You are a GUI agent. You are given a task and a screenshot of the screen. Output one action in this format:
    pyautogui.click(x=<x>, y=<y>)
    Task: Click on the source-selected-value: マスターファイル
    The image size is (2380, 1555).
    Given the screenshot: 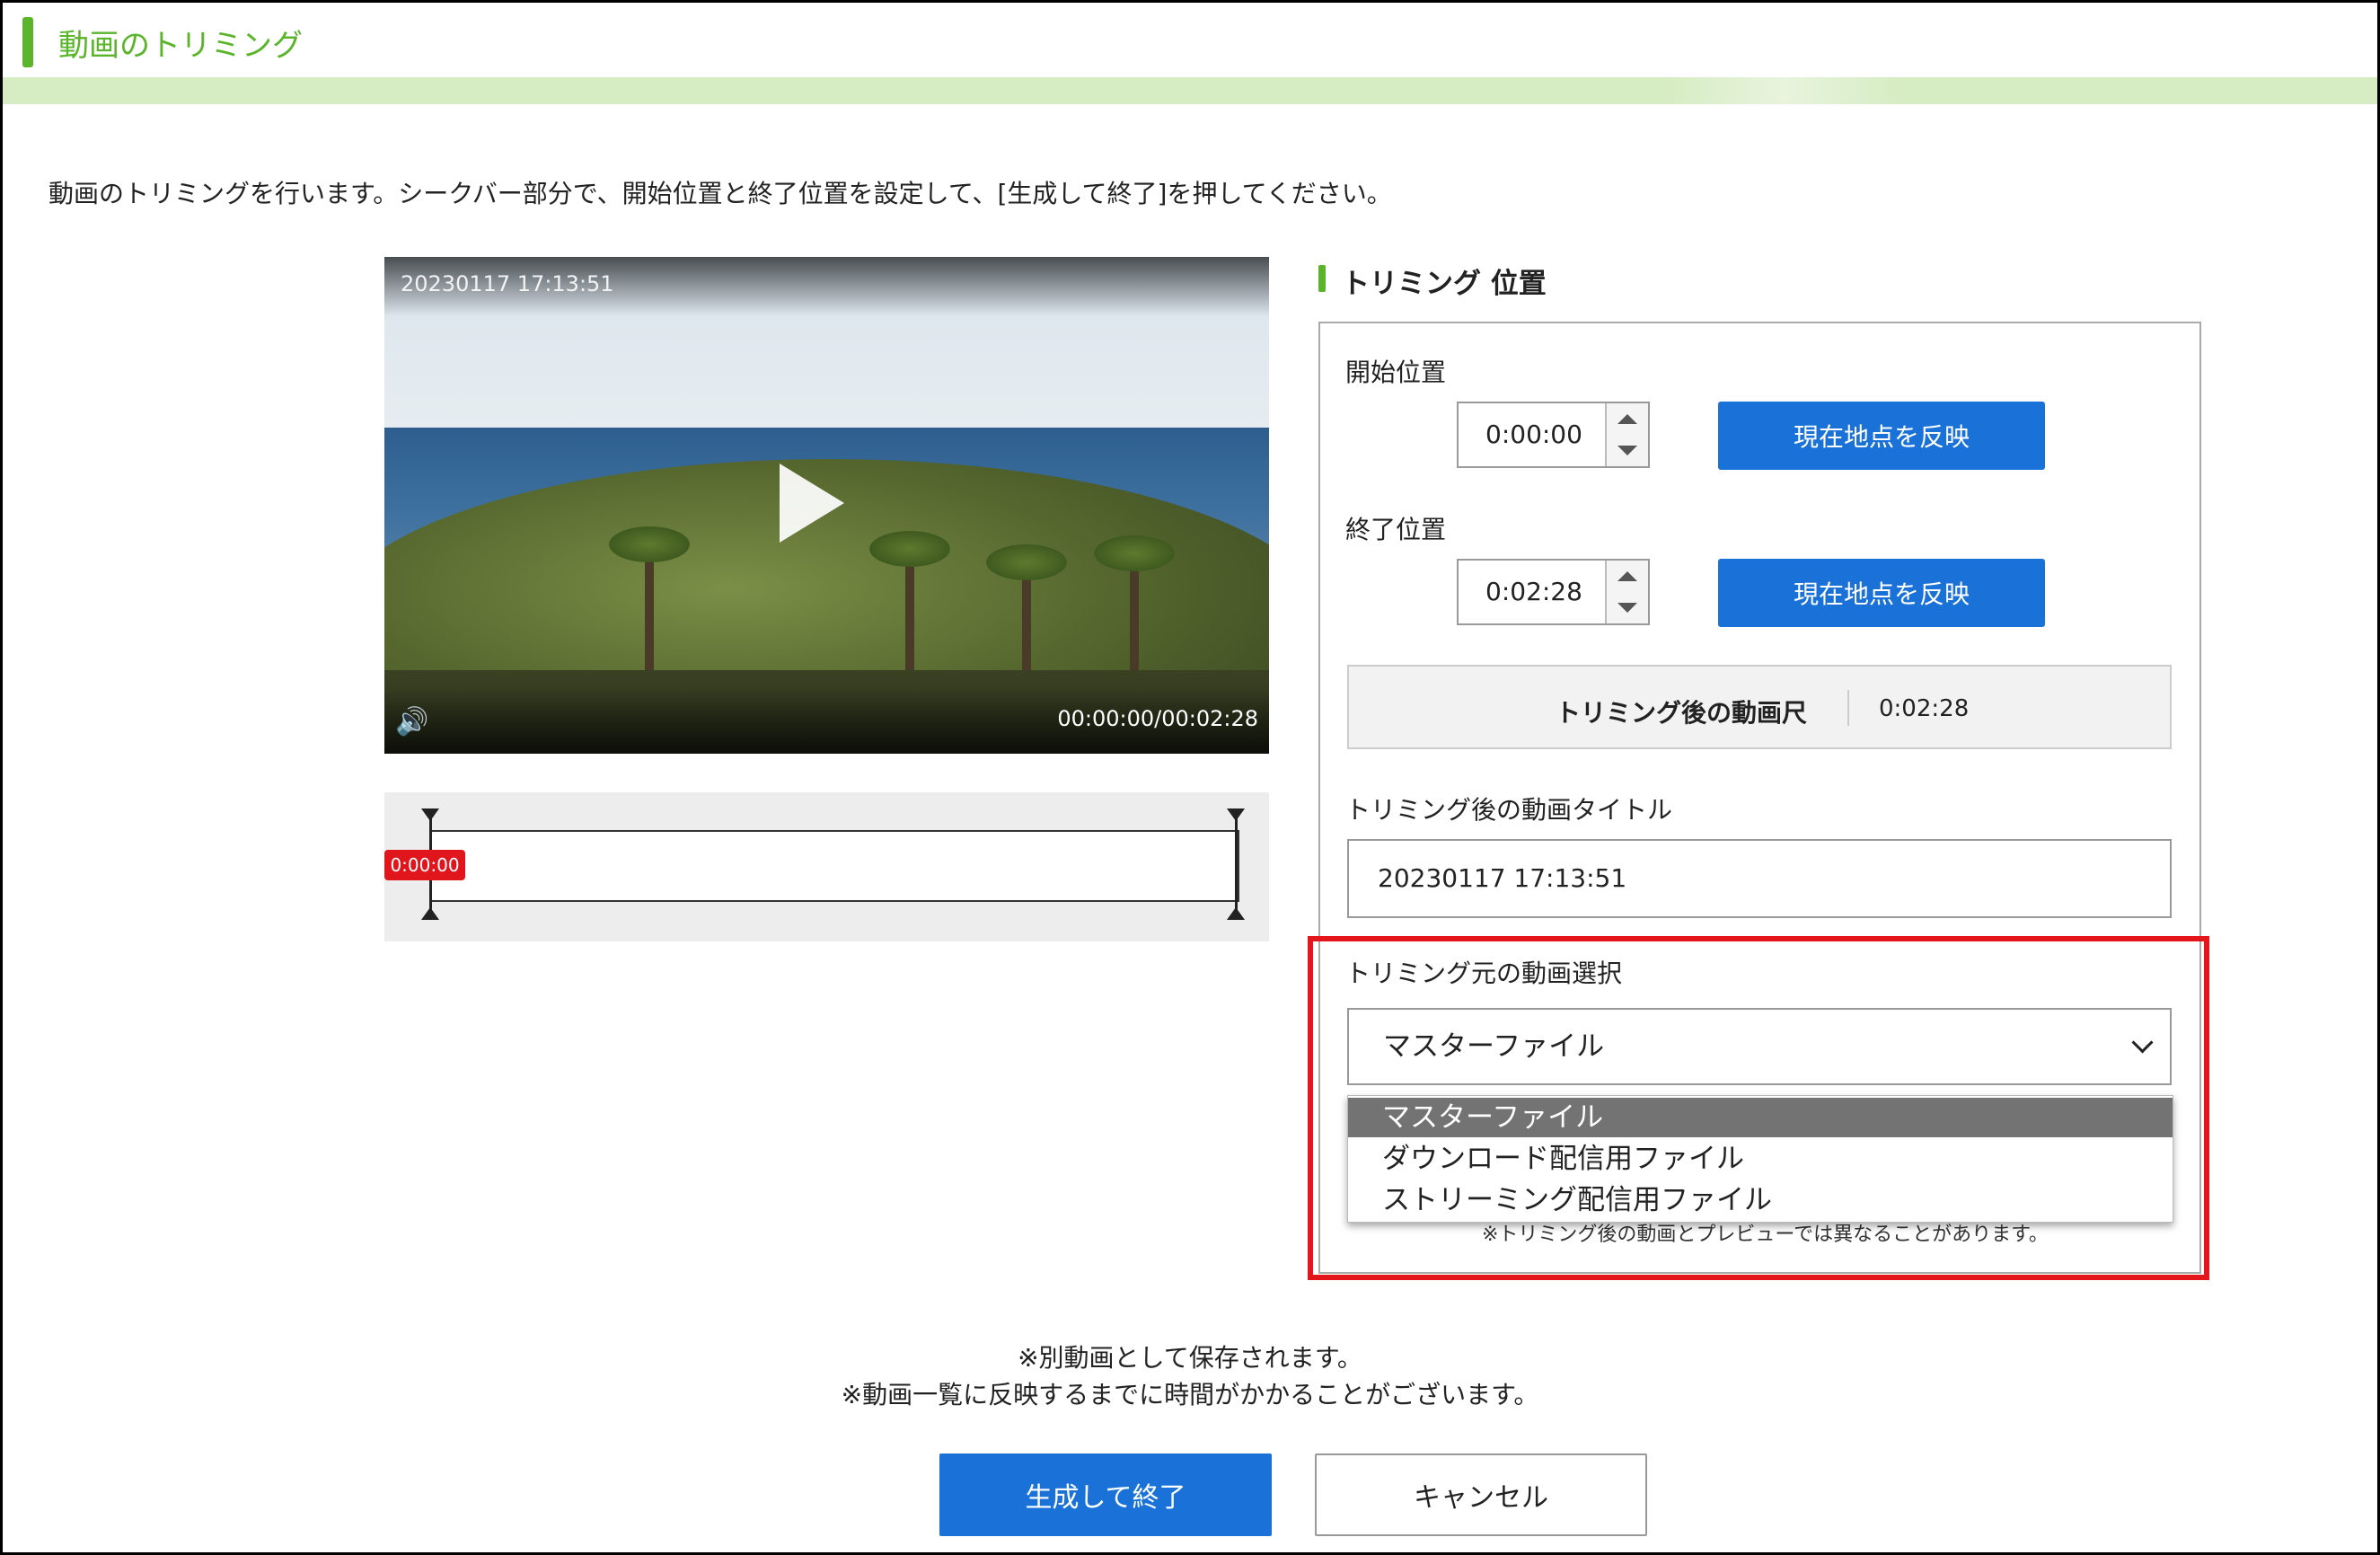 What is the action you would take?
    pyautogui.click(x=1494, y=1046)
    